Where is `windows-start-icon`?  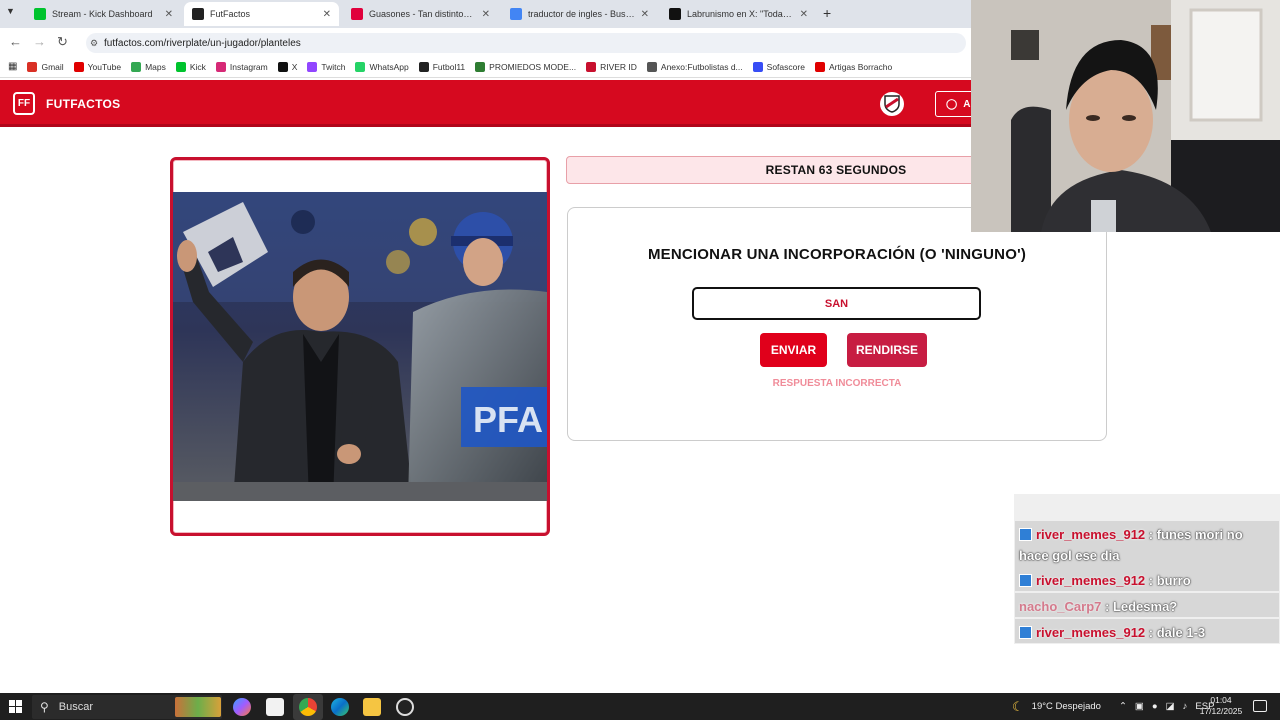
windows-start-icon is located at coordinates (15, 706).